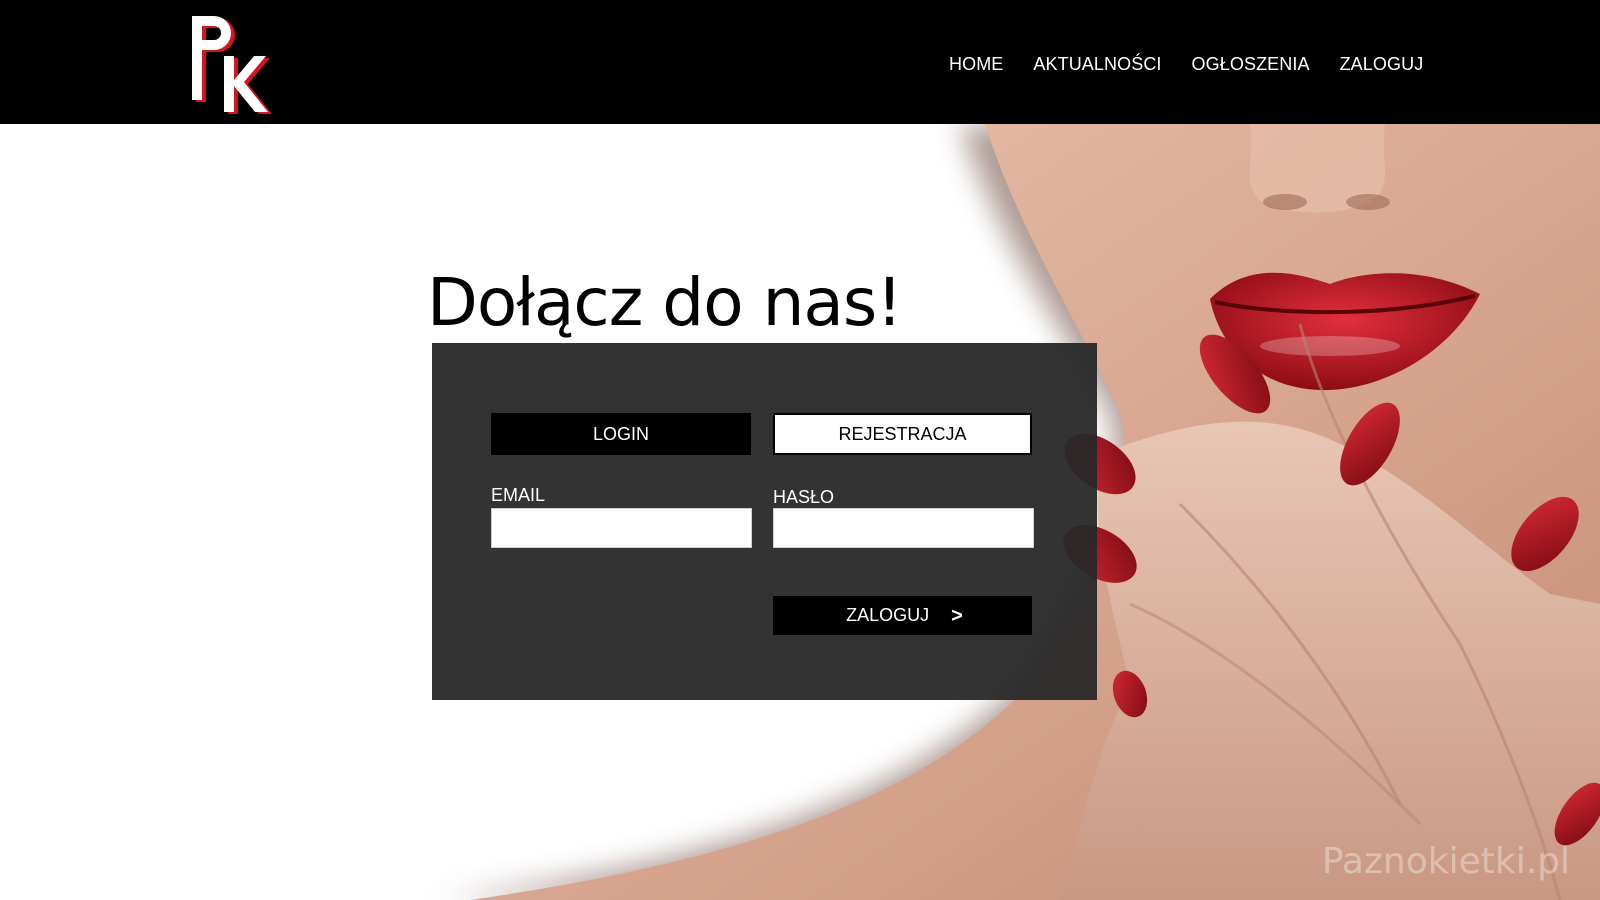 This screenshot has width=1600, height=900. I want to click on arrow-right-icon: >, so click(957, 615).